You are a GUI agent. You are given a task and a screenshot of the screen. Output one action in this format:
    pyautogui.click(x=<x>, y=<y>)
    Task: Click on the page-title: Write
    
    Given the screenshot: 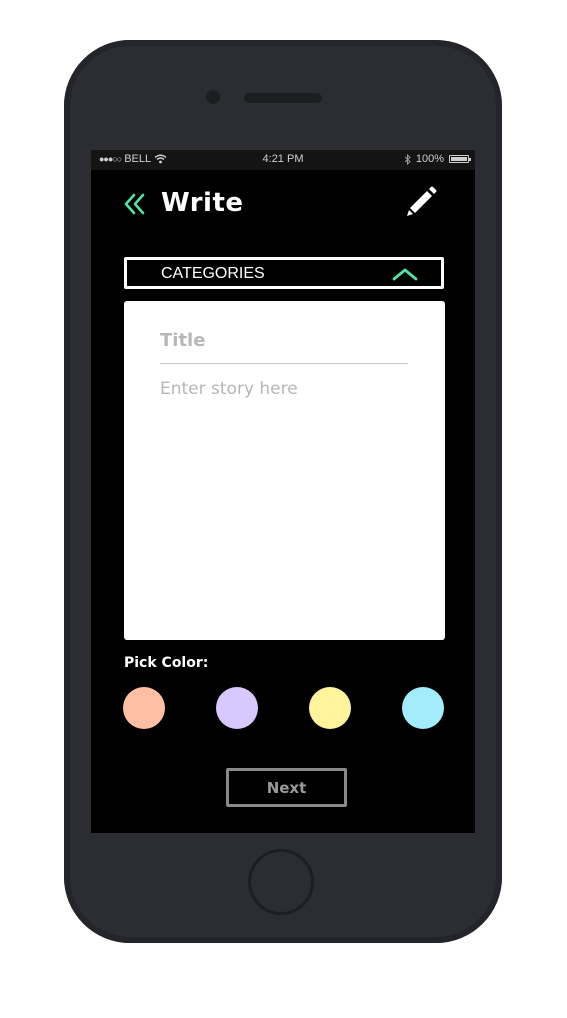 What is the action you would take?
    pyautogui.click(x=202, y=203)
    